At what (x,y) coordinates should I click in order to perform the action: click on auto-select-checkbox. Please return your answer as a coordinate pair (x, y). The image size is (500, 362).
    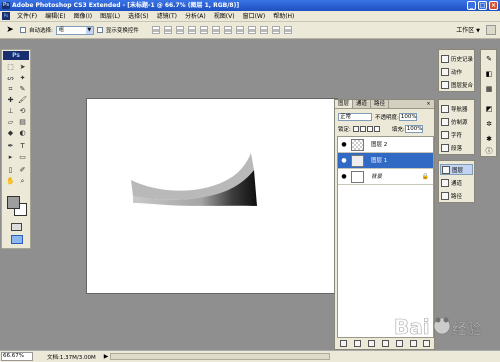
    Looking at the image, I should click on (23, 30).